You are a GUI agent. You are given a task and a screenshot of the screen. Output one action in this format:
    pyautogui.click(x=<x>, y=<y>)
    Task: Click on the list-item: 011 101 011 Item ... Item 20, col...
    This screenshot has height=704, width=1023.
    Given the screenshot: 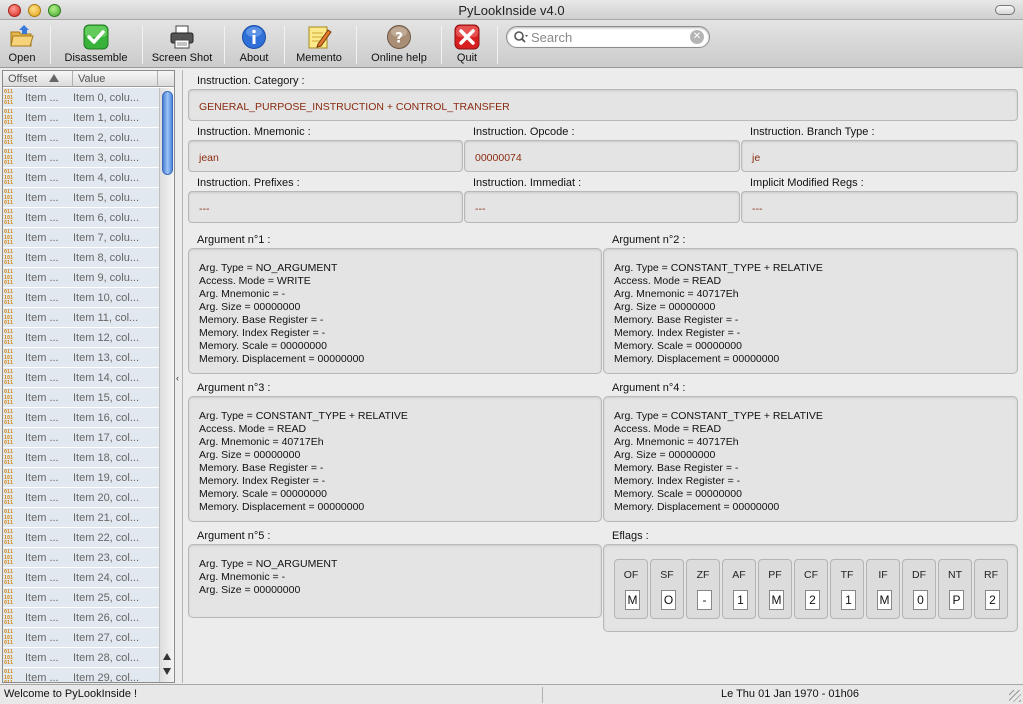 What is the action you would take?
    pyautogui.click(x=81, y=498)
    